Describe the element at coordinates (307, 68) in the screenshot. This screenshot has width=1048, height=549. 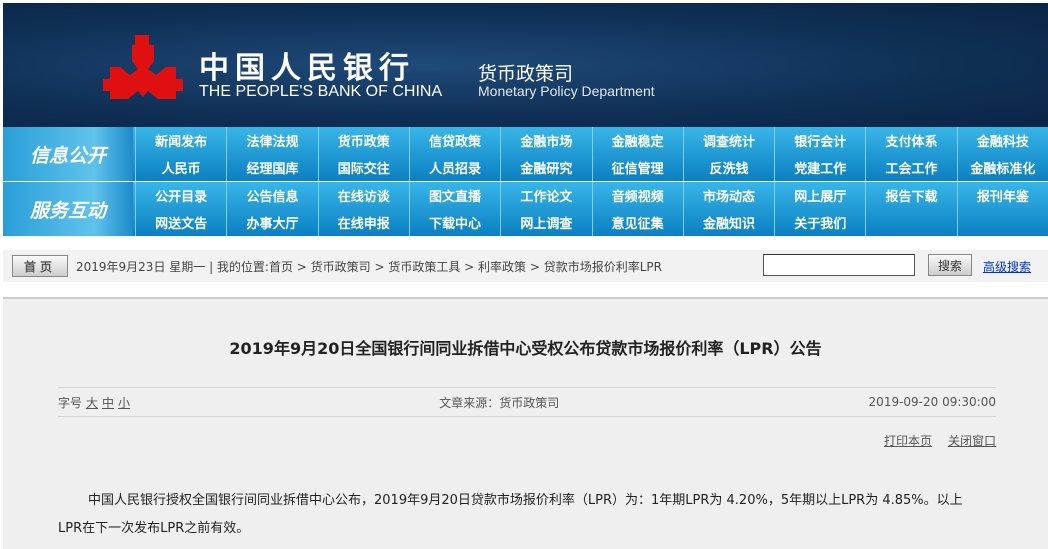
I see `bank-name-cn: 中国人民银行` at that location.